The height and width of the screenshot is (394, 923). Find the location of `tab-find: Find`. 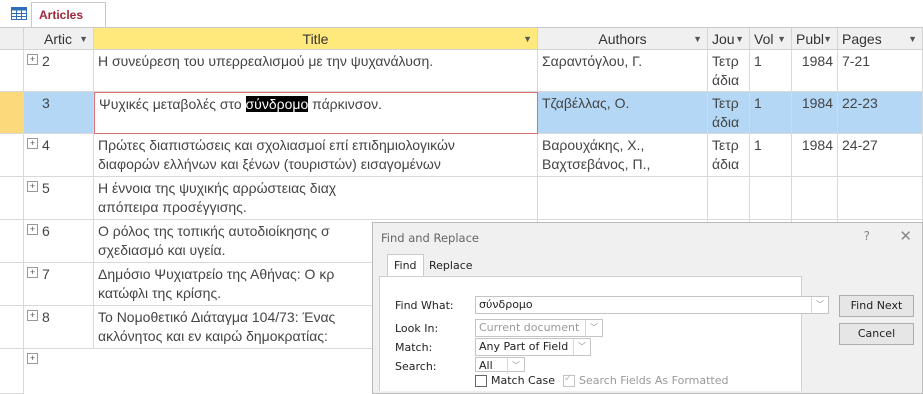

tab-find: Find is located at coordinates (405, 265).